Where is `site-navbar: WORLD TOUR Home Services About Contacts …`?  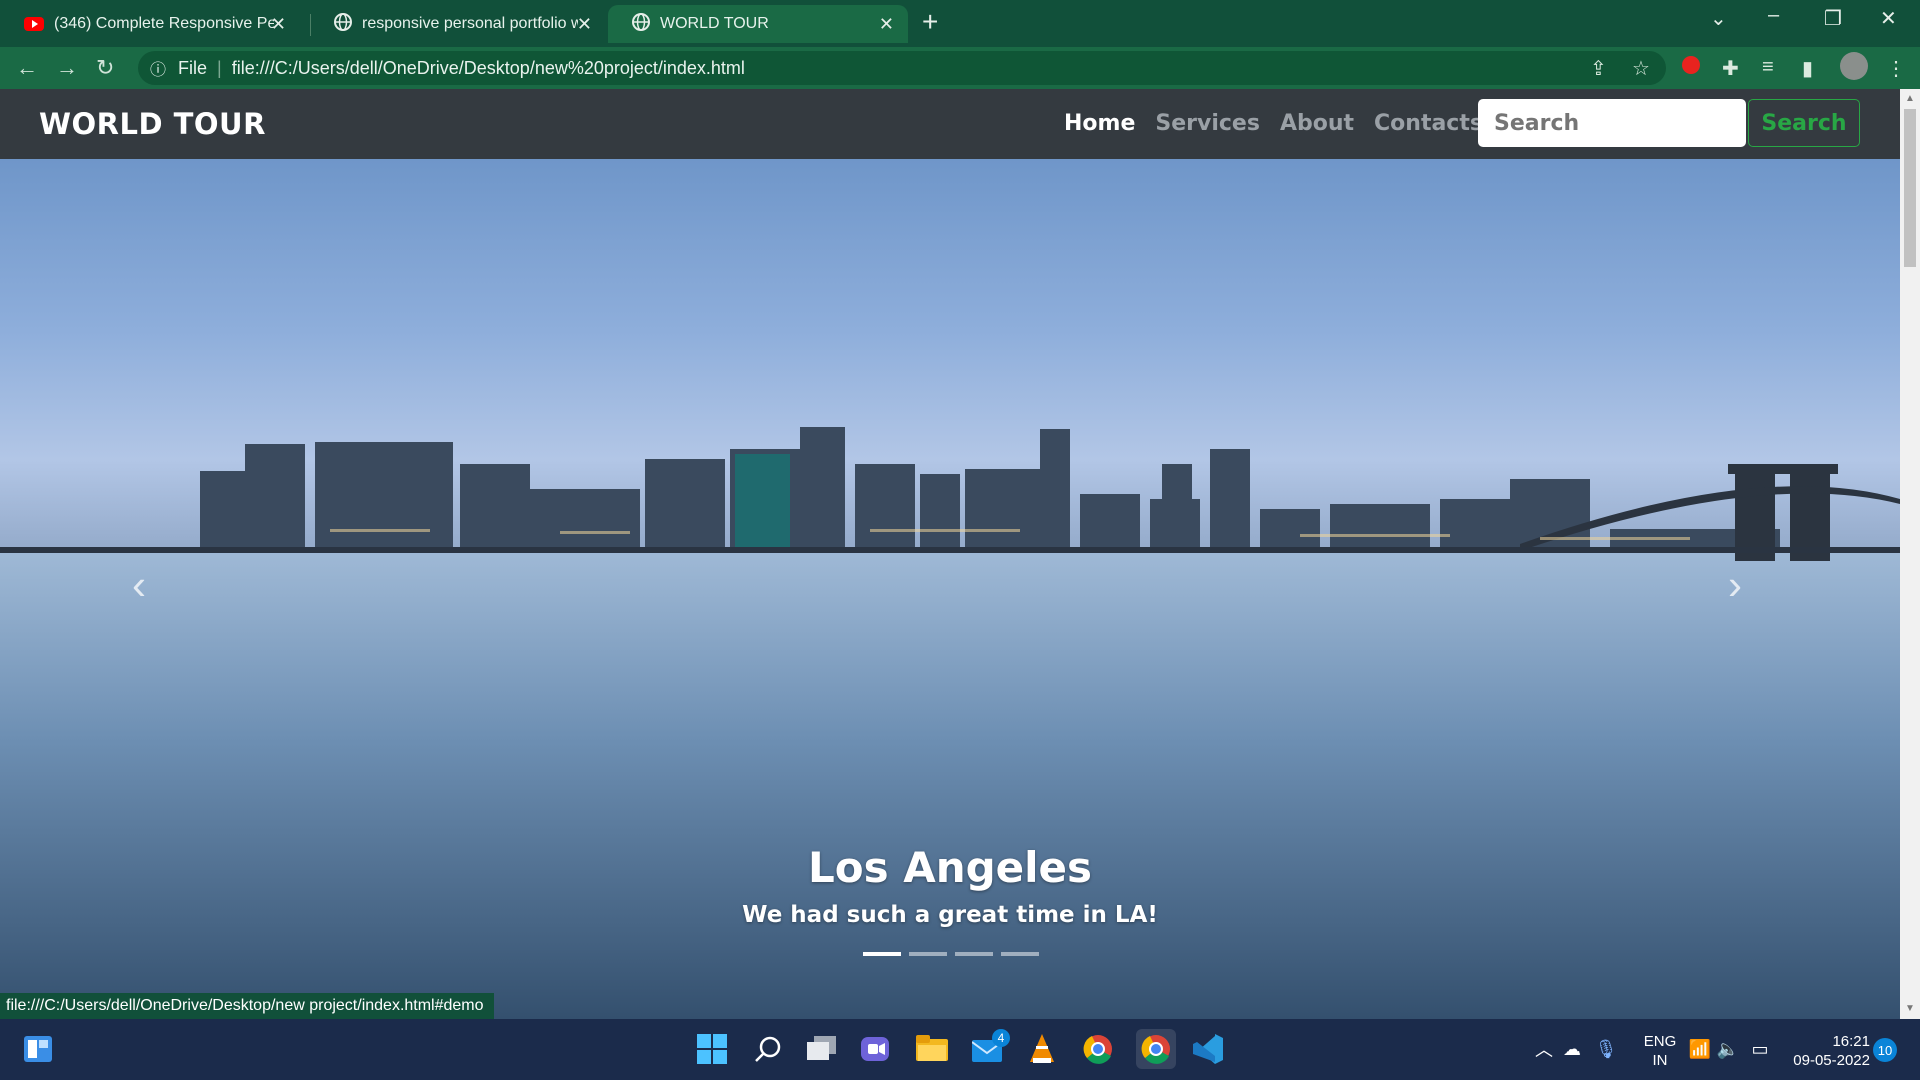 site-navbar: WORLD TOUR Home Services About Contacts … is located at coordinates (950, 124).